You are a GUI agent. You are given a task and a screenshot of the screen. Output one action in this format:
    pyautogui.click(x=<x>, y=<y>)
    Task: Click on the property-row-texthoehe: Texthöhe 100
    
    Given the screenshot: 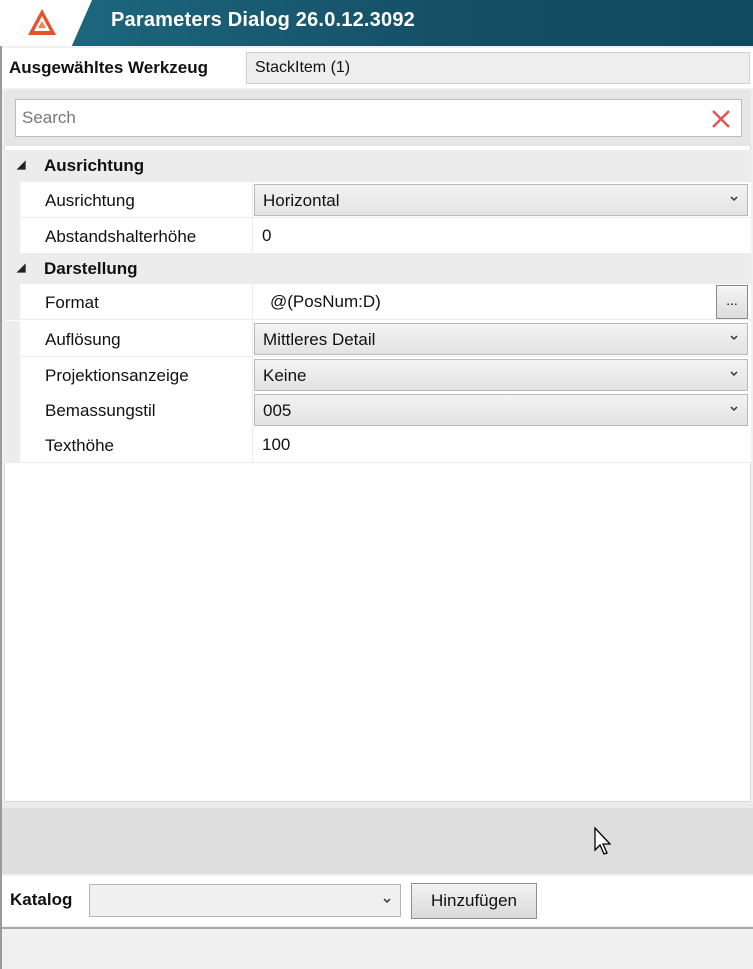 What is the action you would take?
    pyautogui.click(x=377, y=445)
    